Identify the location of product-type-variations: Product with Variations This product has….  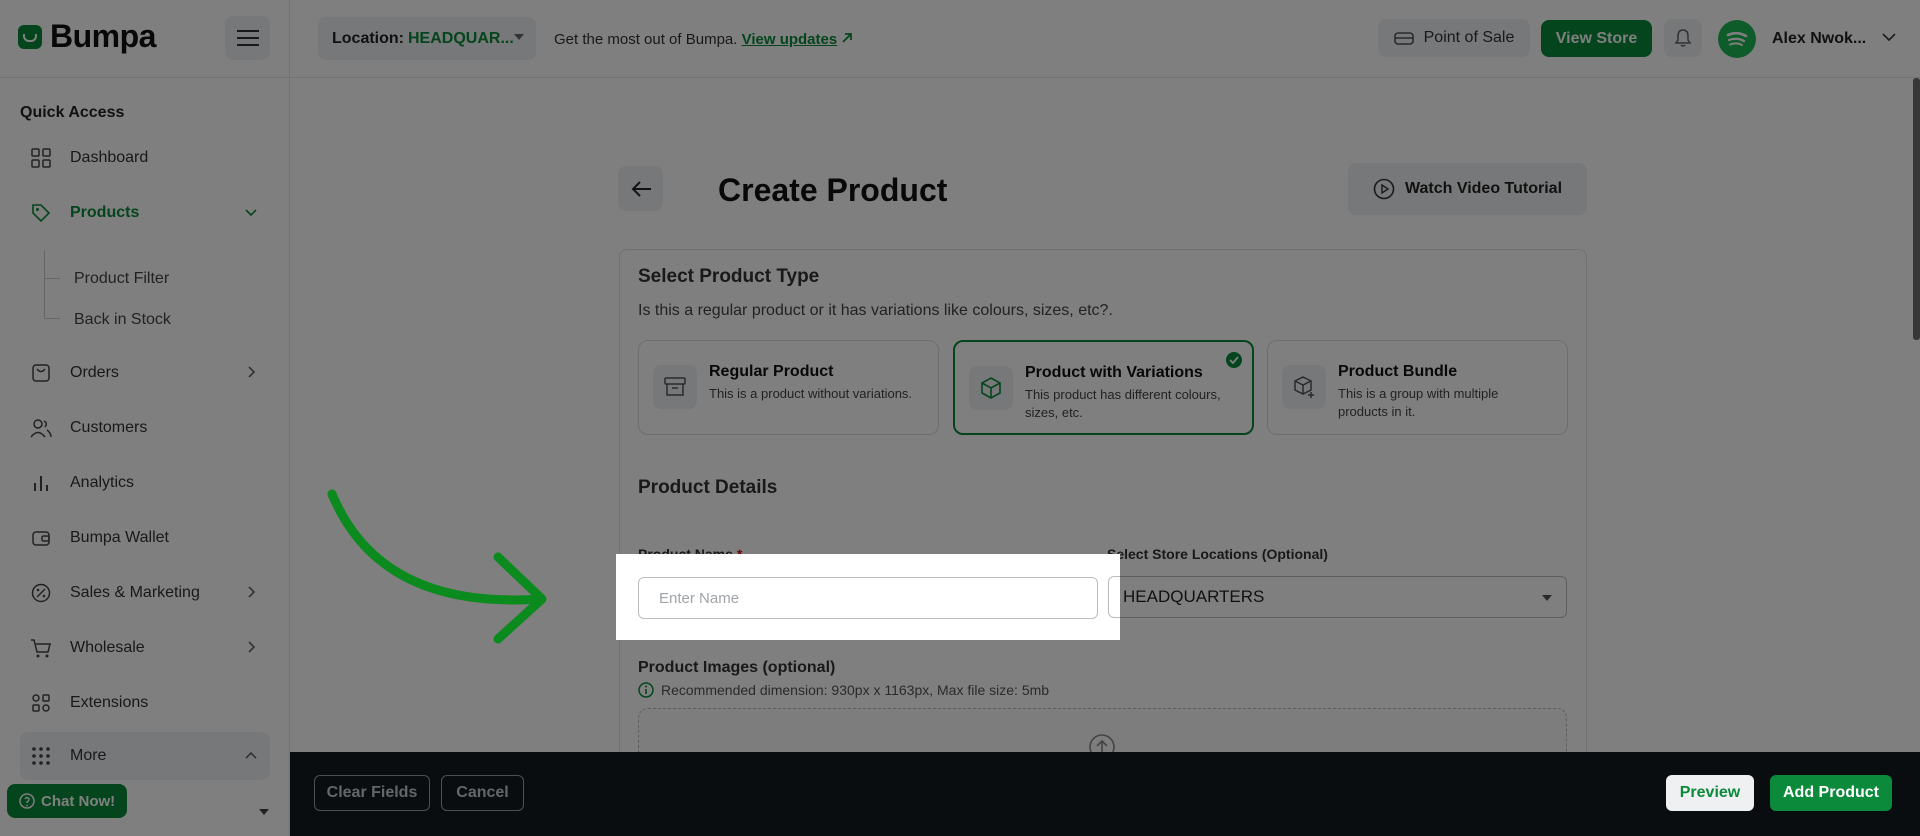
(1103, 387).